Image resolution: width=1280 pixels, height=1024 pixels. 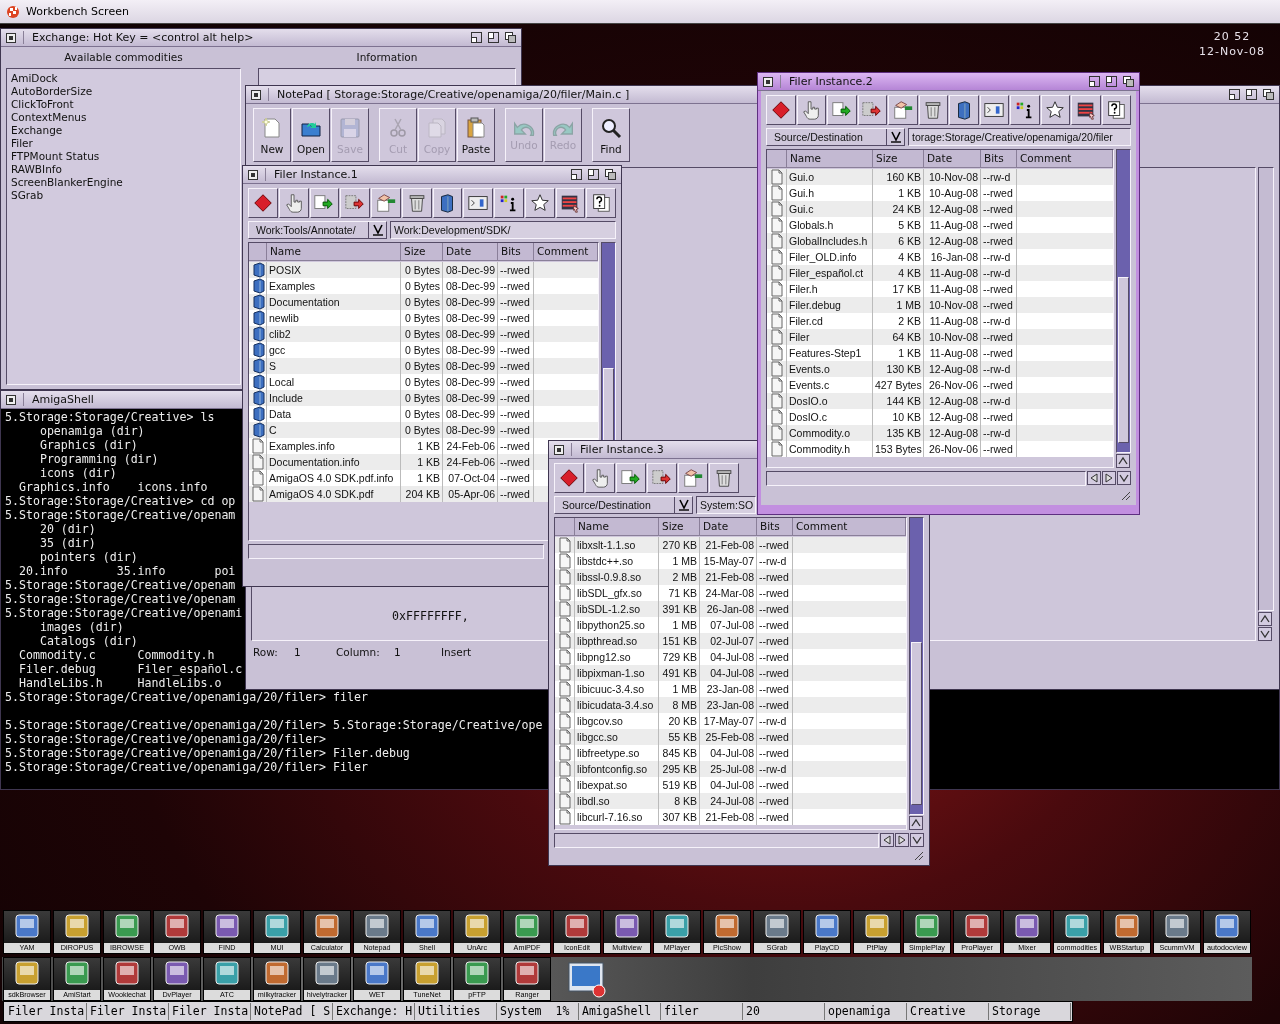 I want to click on path-dropdown: Work:Tools/Annotate/, so click(x=317, y=230).